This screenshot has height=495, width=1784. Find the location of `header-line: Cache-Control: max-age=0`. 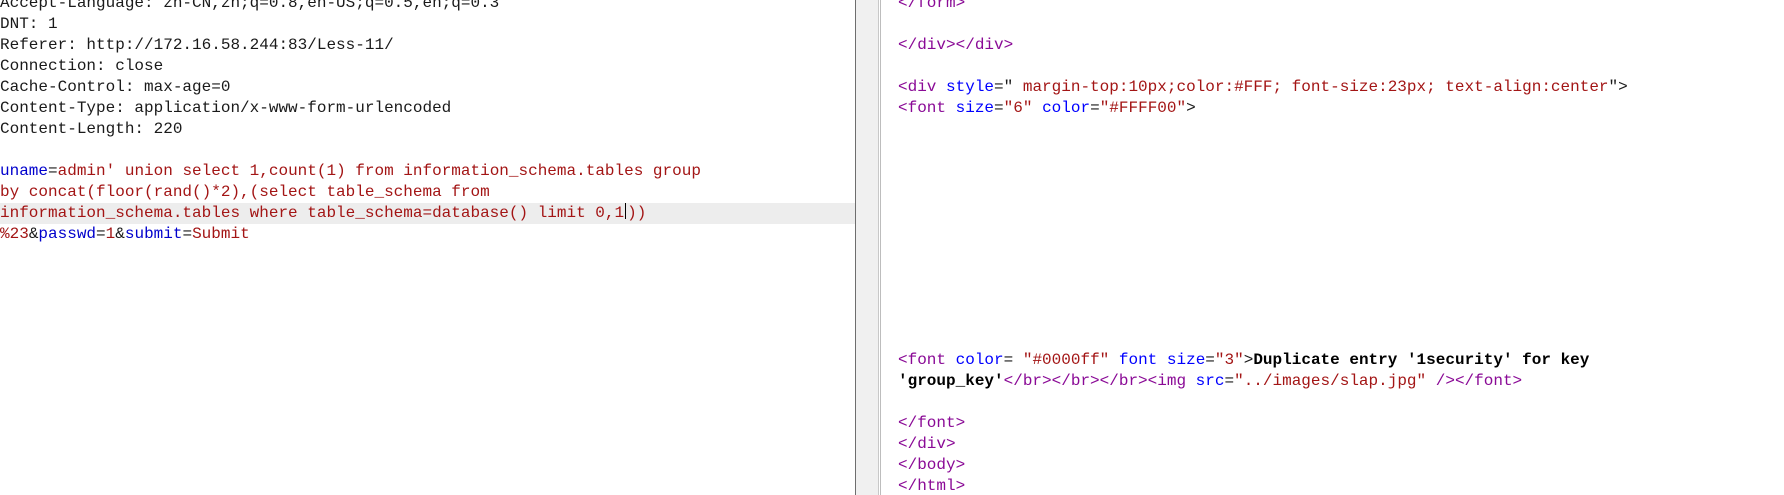

header-line: Cache-Control: max-age=0 is located at coordinates (115, 87).